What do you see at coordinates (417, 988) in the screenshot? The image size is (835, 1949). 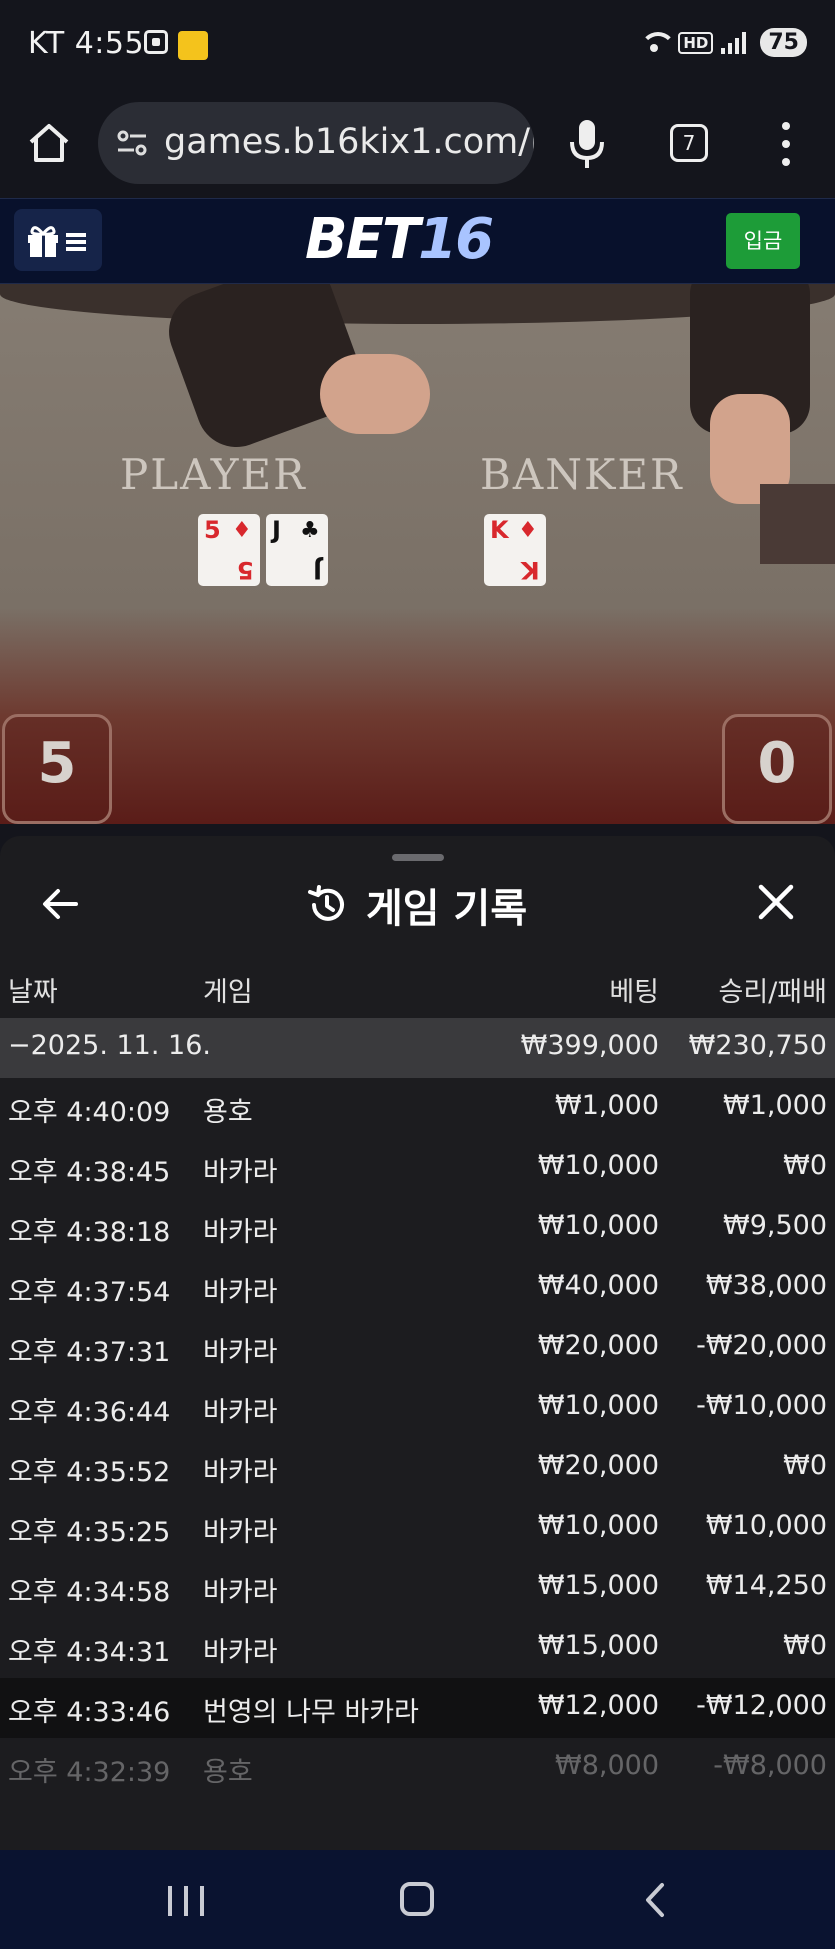 I see `table-header: 날짜 게임 베팅 승리/패배` at bounding box center [417, 988].